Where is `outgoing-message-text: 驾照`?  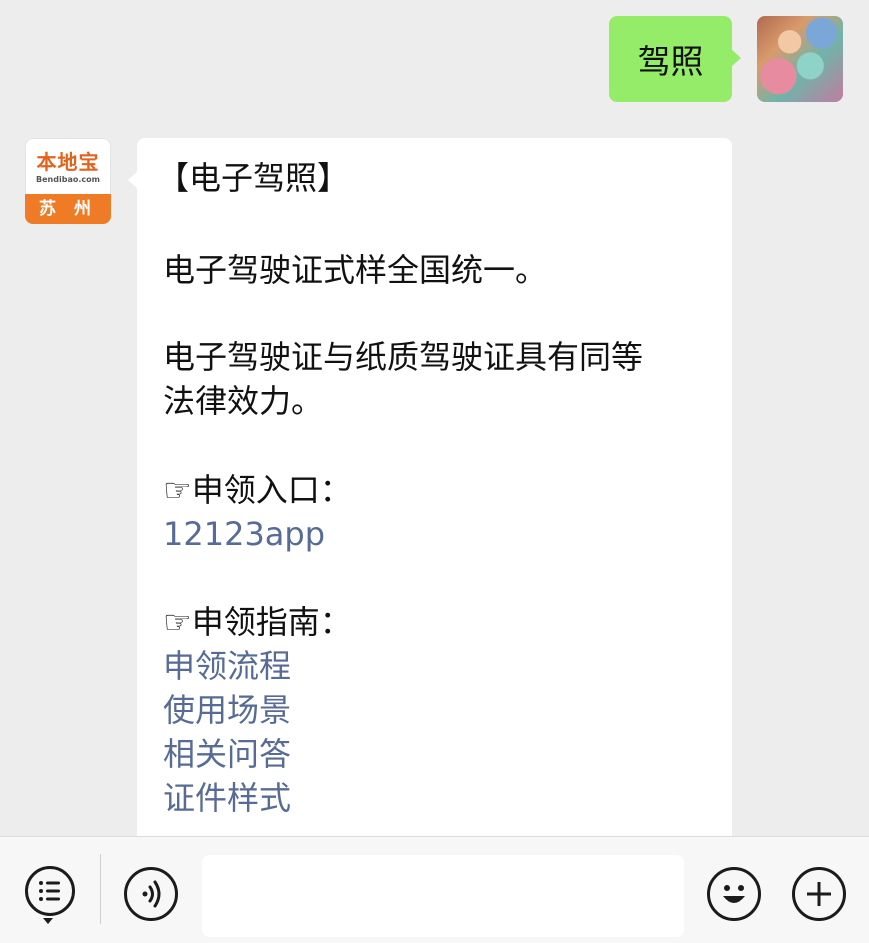 outgoing-message-text: 驾照 is located at coordinates (670, 61).